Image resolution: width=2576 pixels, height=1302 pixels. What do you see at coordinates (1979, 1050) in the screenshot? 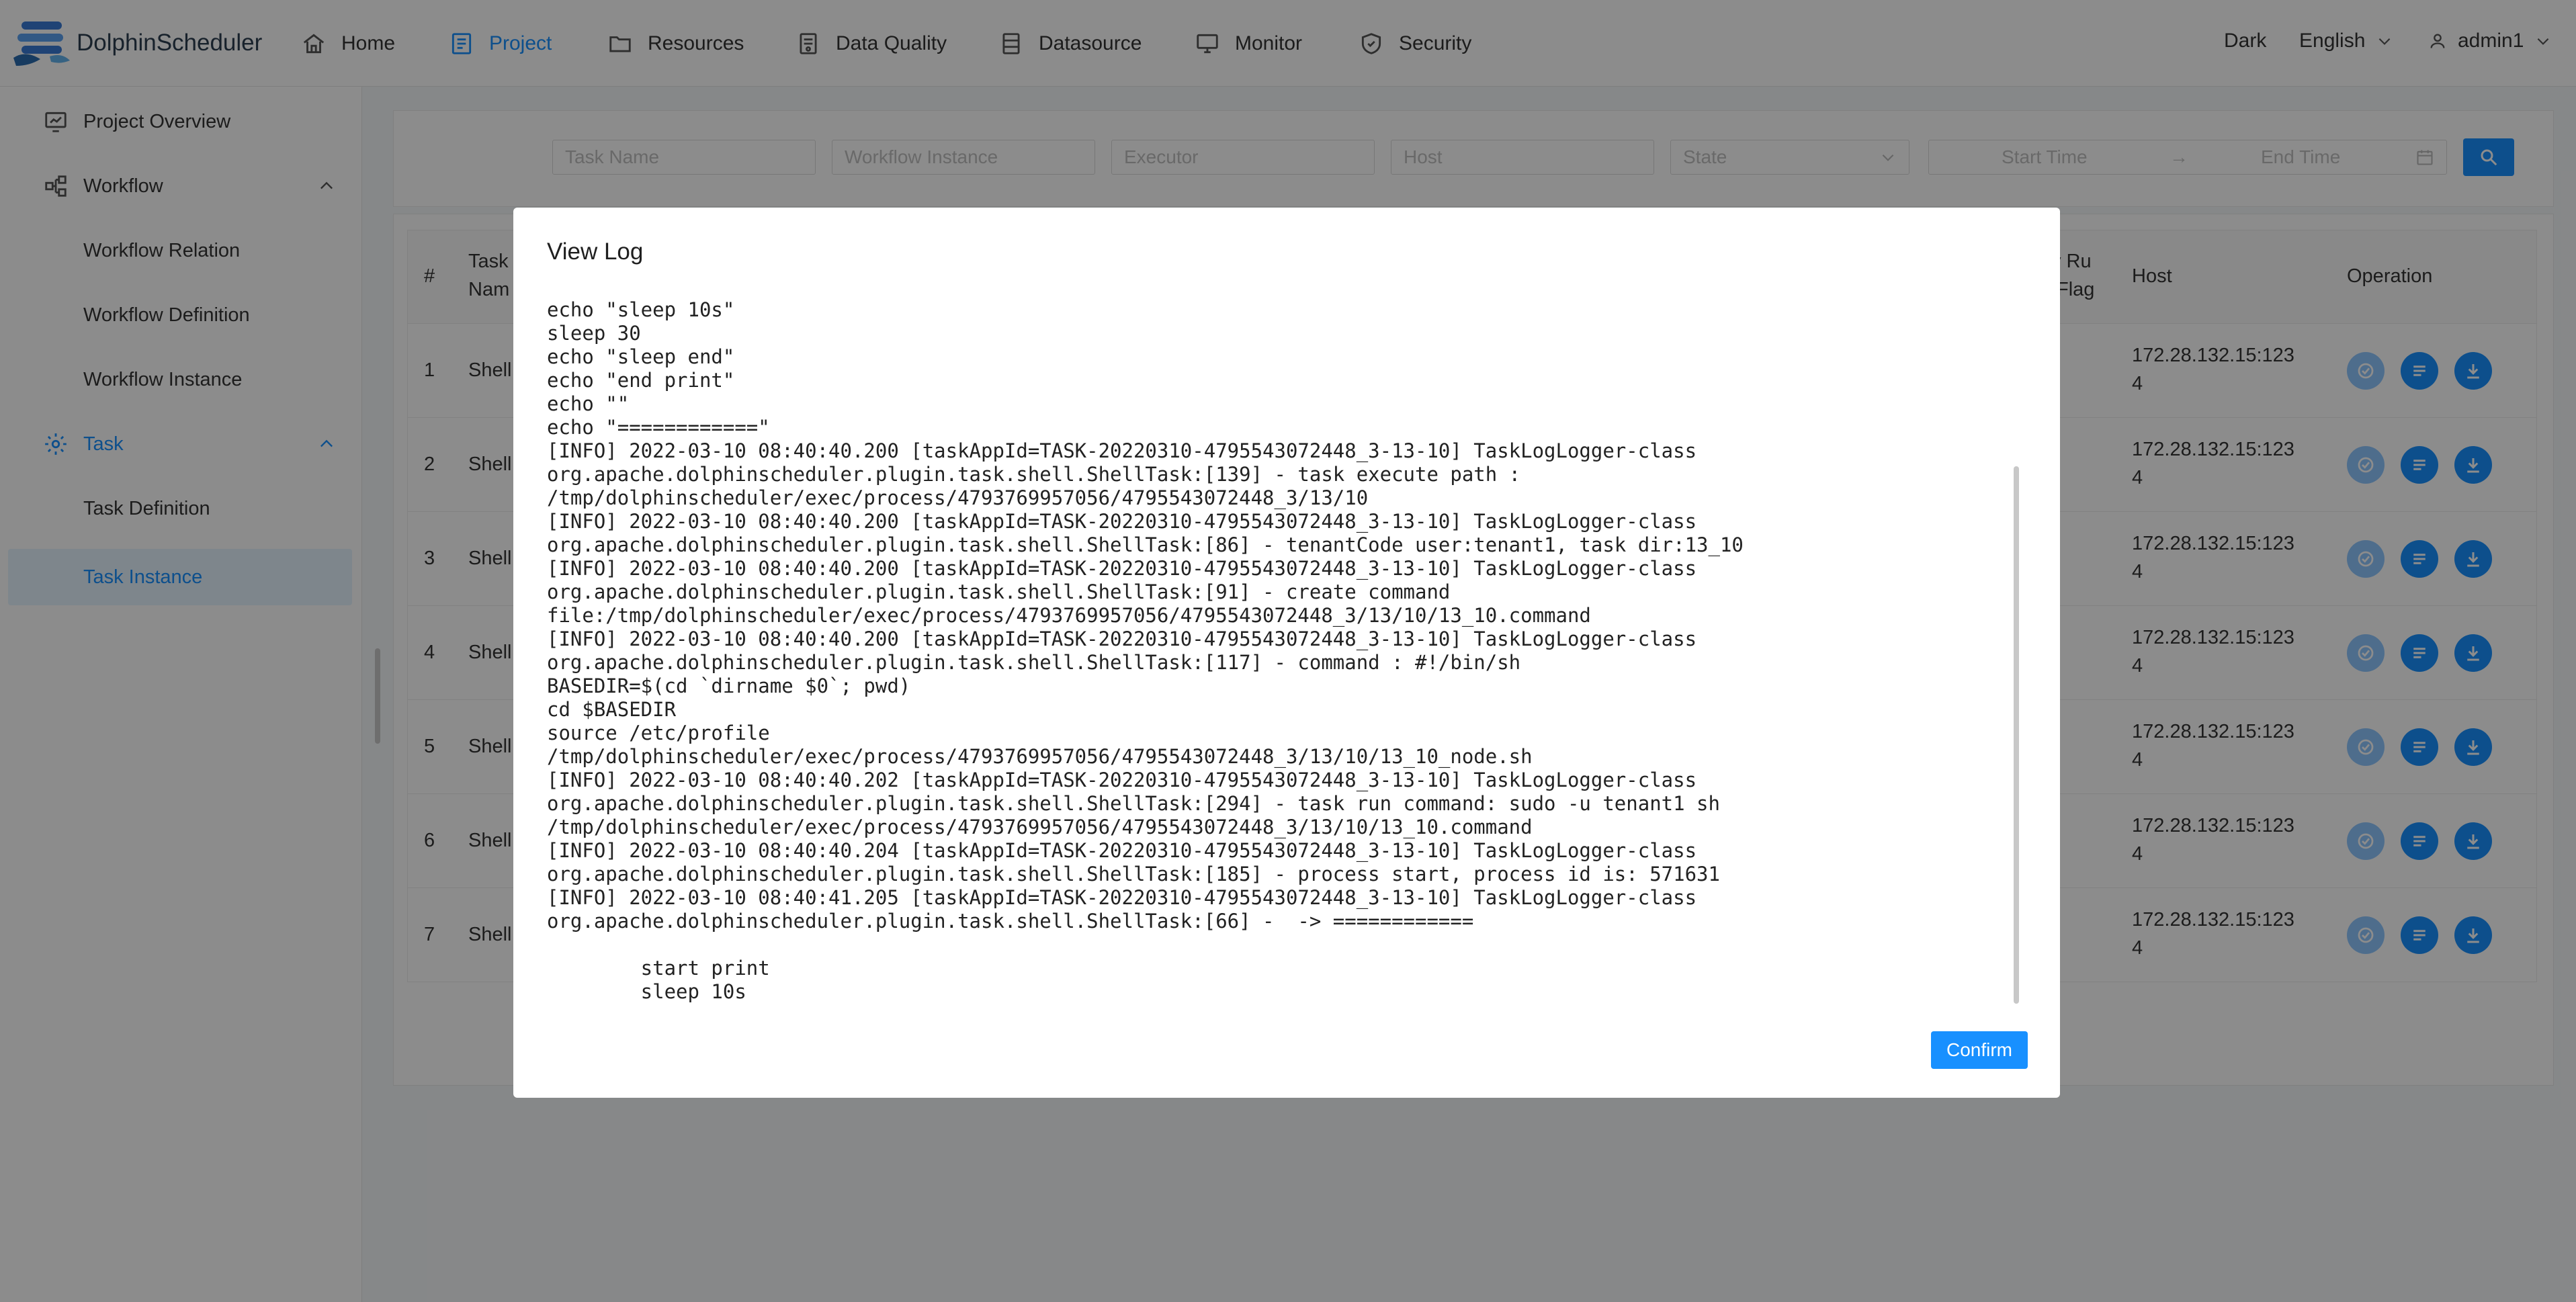
I see `confirm-button: Confirm` at bounding box center [1979, 1050].